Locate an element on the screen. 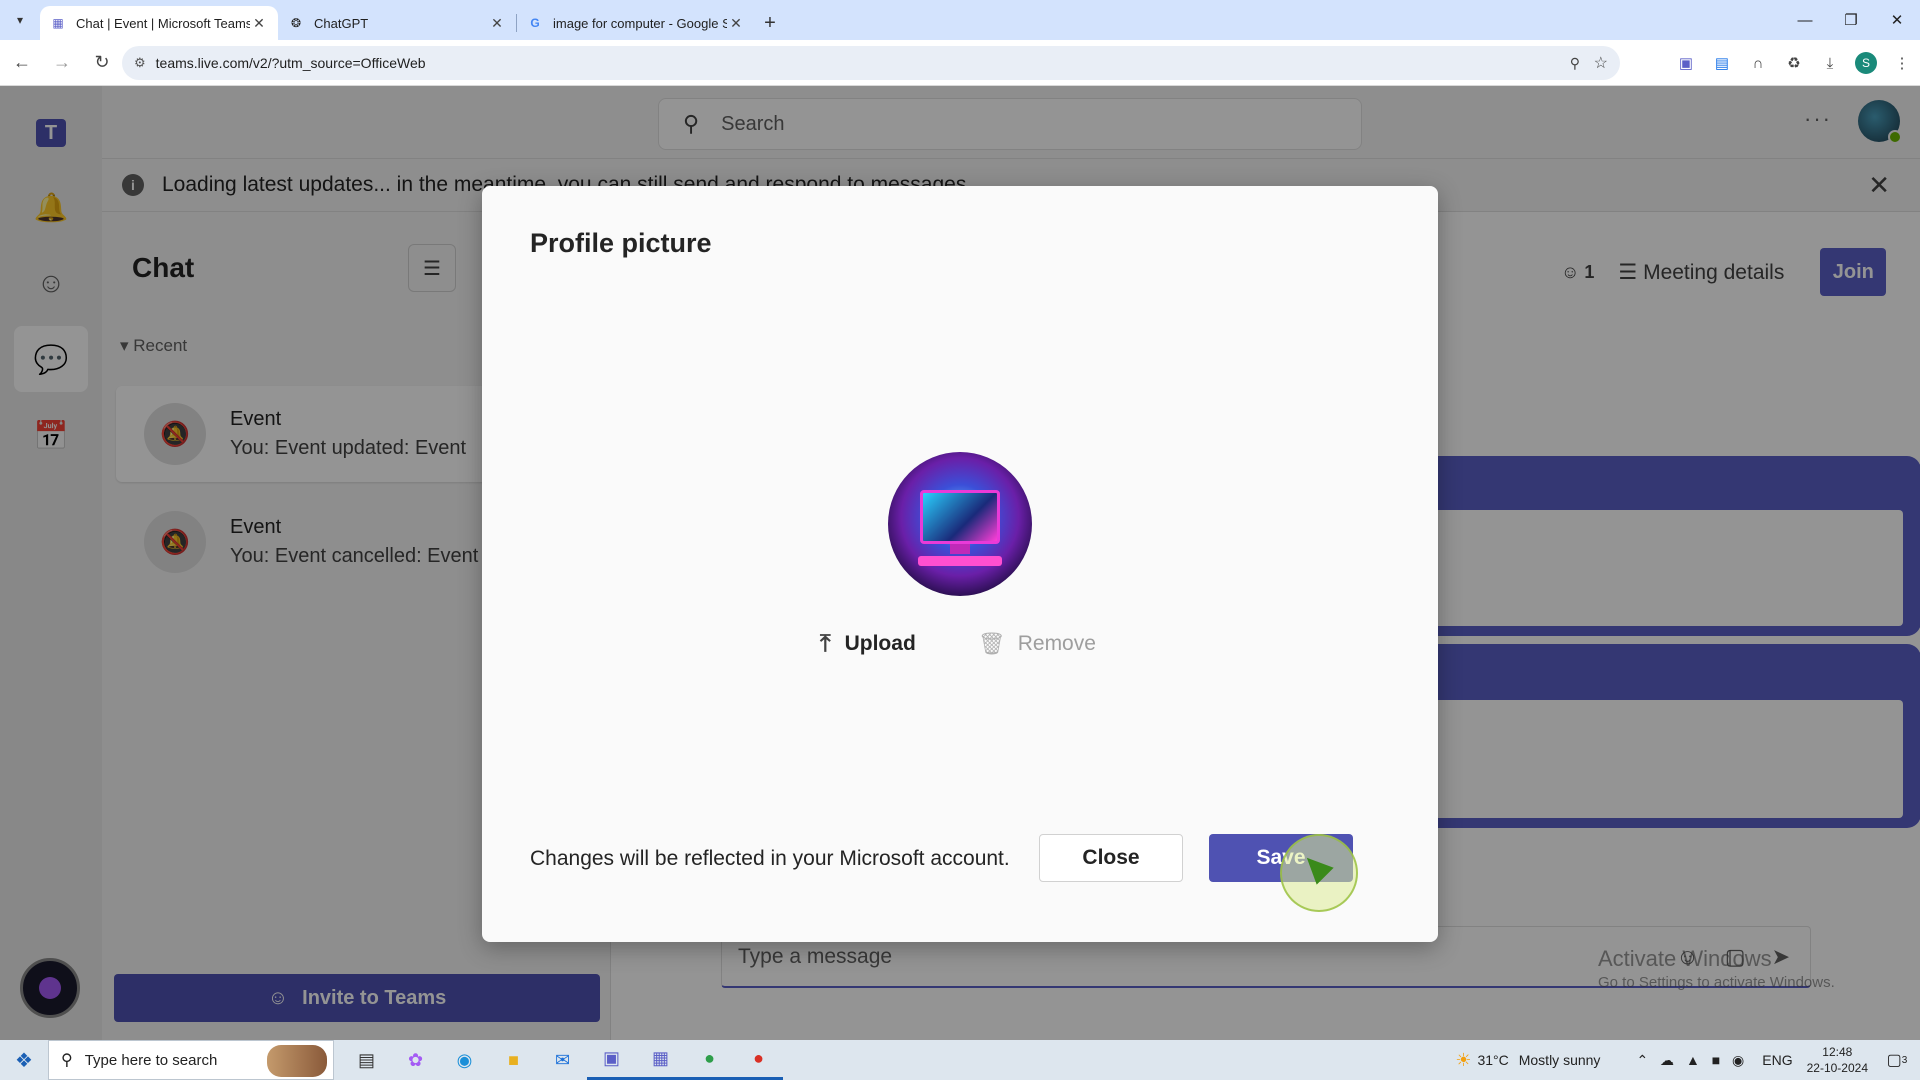  windows-start-icon: ❖ is located at coordinates (24, 1060).